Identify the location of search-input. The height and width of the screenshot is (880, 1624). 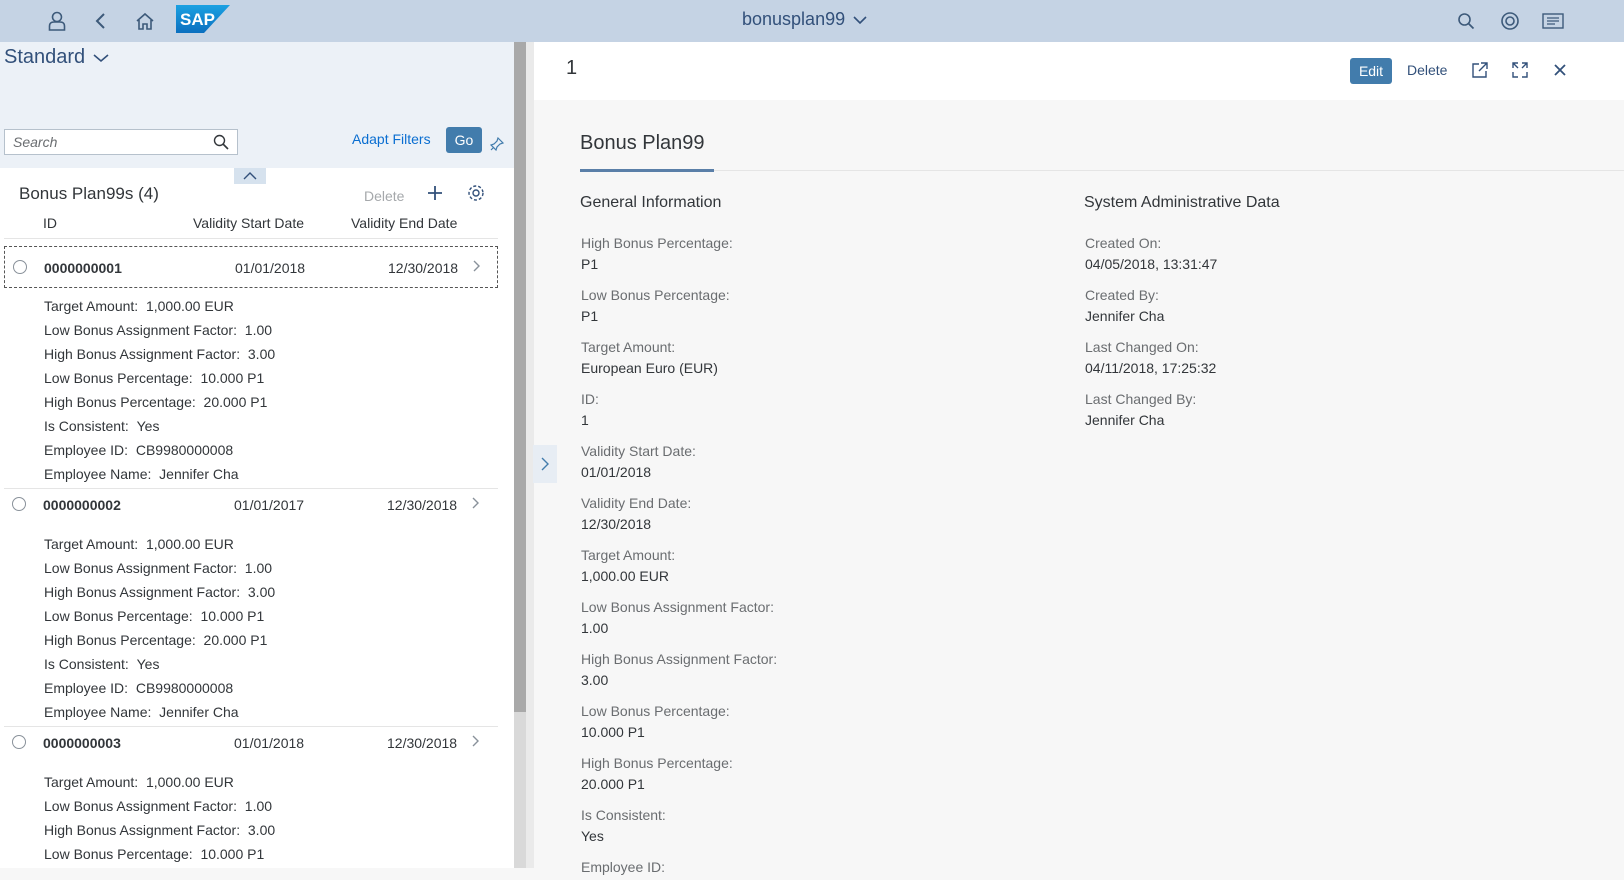
(105, 142).